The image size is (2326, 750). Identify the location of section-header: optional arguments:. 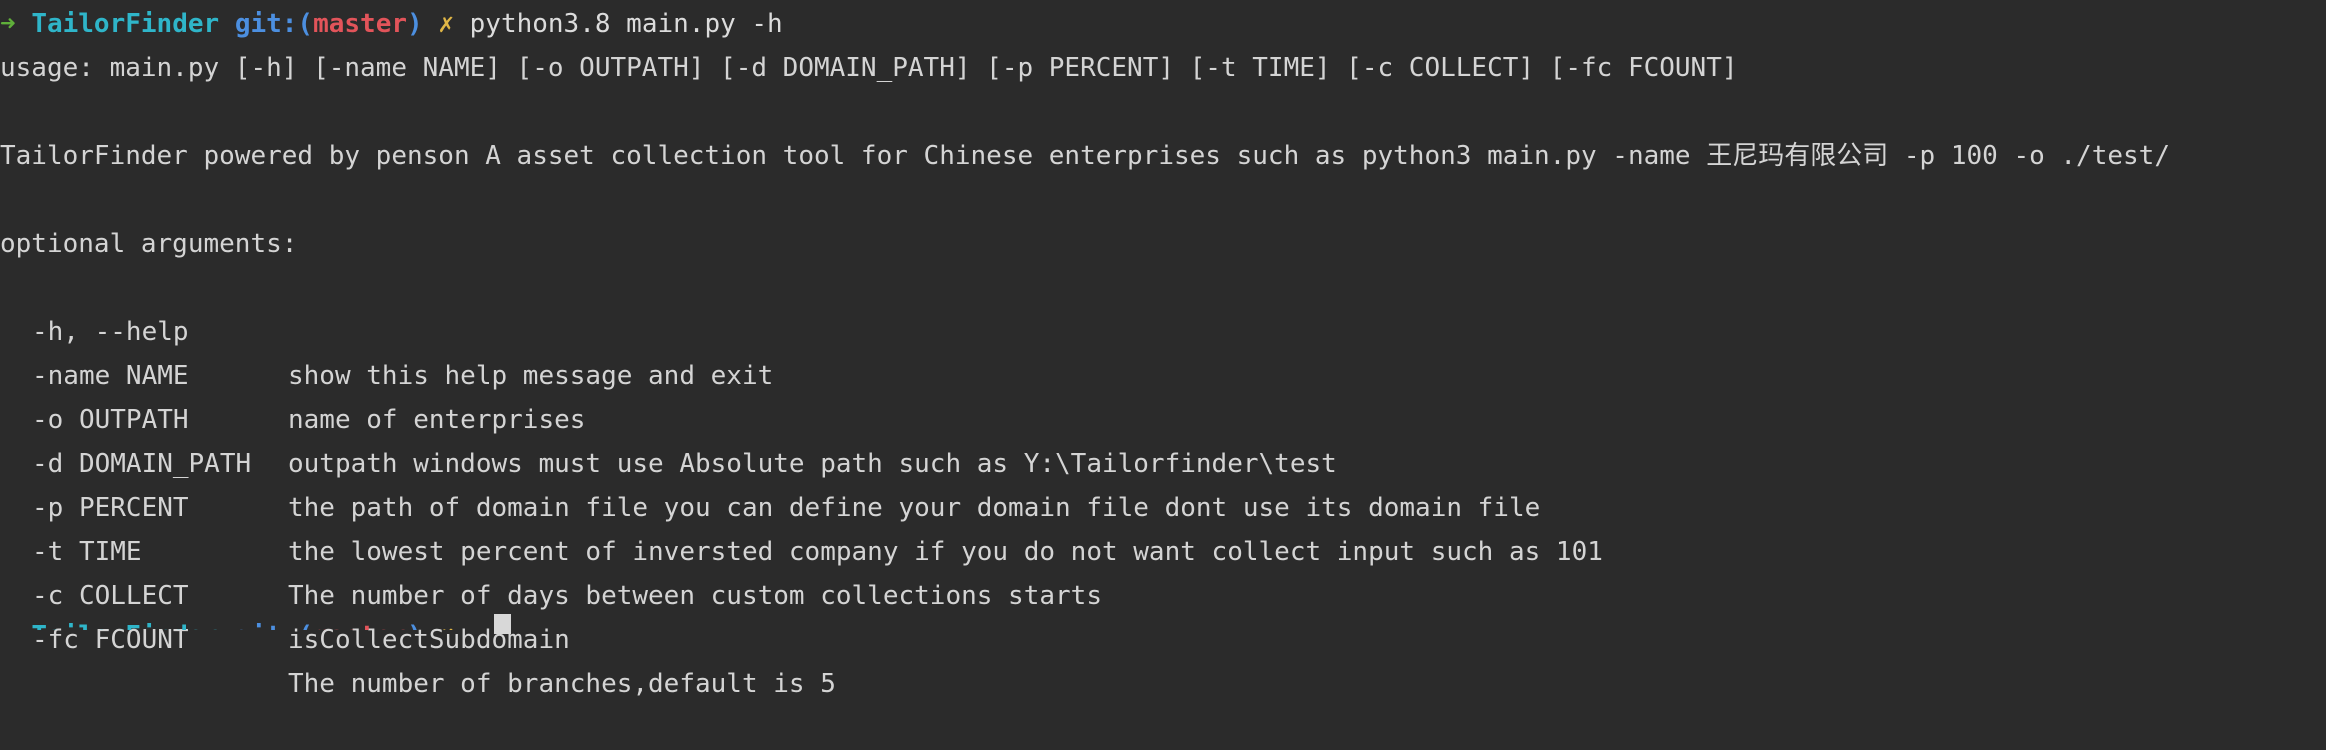
(149, 244).